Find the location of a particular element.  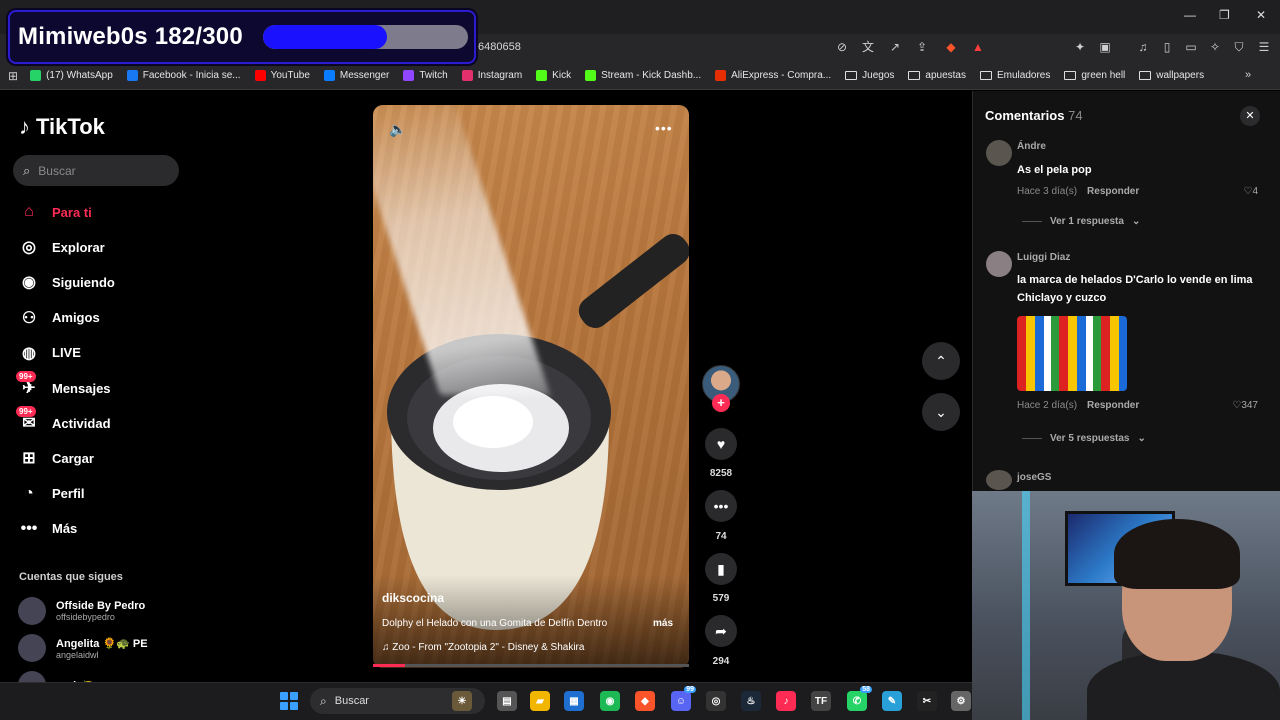

brave-icon: ◆ is located at coordinates (645, 701).